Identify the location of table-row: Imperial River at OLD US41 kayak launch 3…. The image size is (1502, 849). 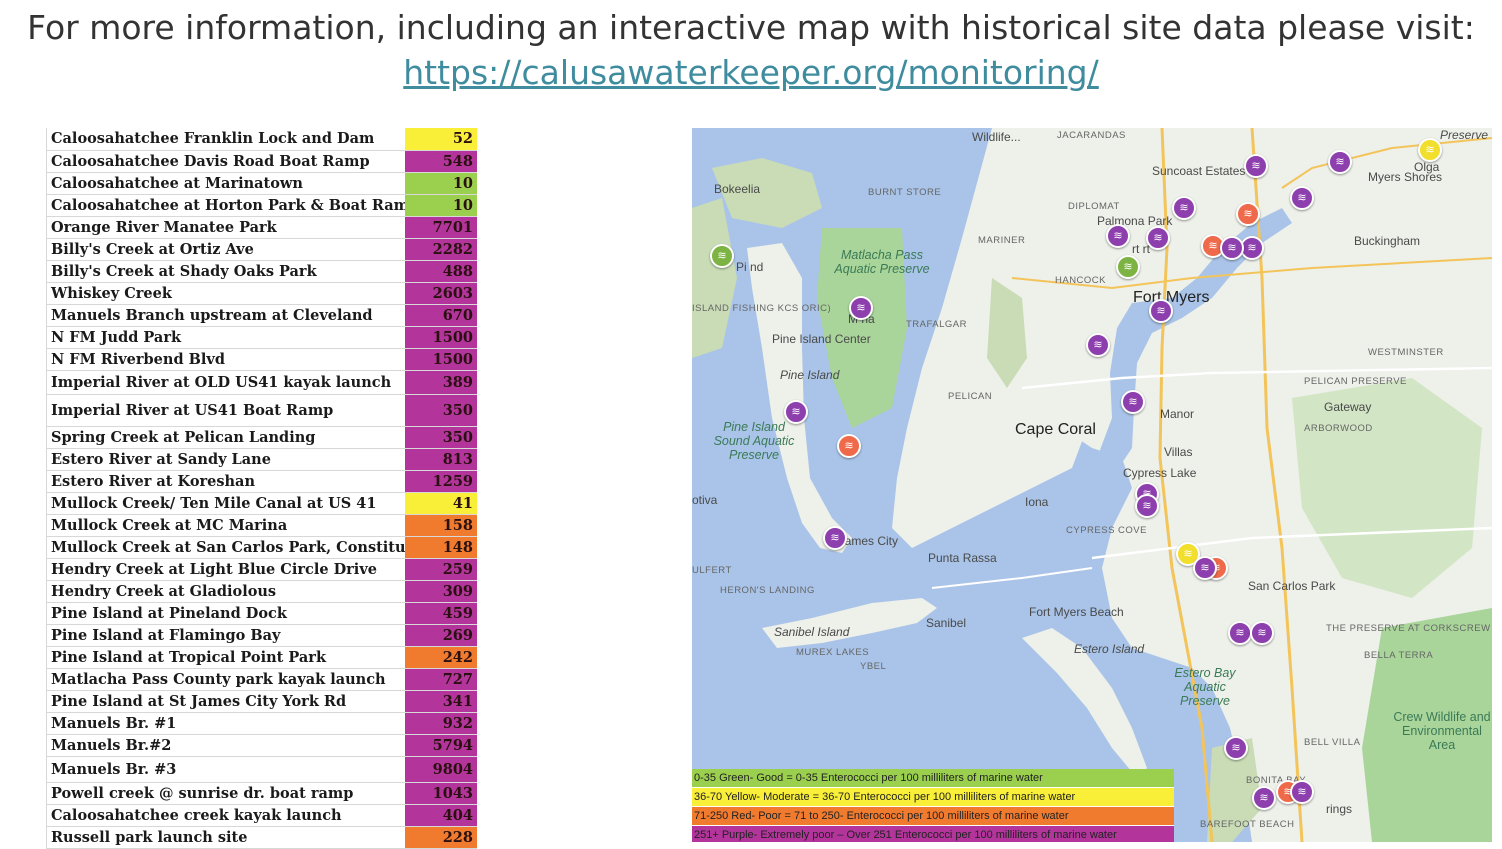
(261, 382).